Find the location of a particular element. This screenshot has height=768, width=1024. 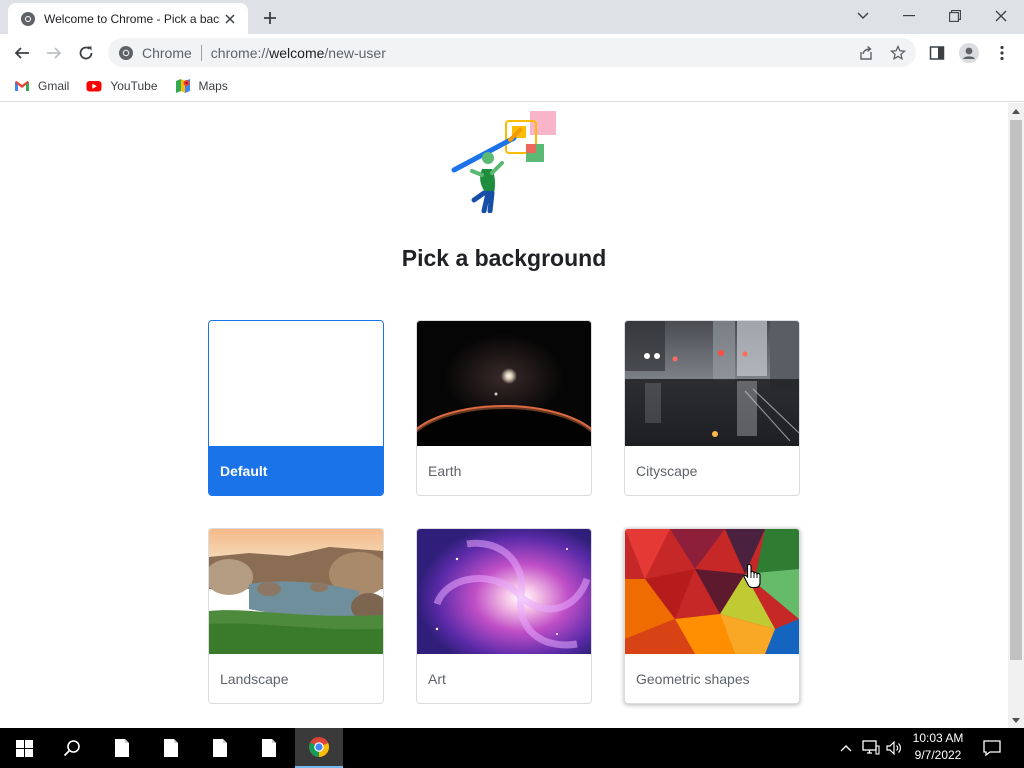

notification-icon is located at coordinates (992, 748).